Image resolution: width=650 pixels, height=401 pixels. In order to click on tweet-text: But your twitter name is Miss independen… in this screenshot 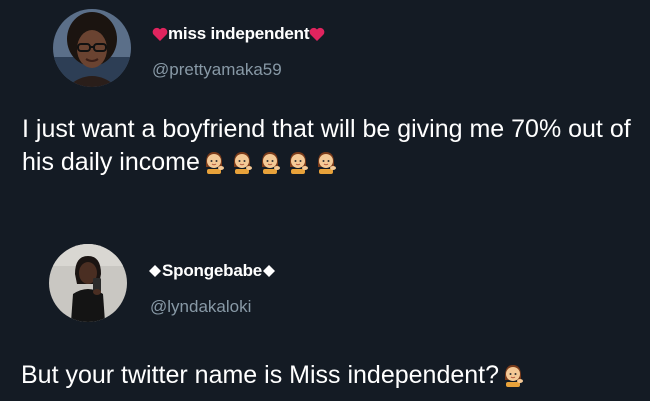, I will do `click(260, 375)`.